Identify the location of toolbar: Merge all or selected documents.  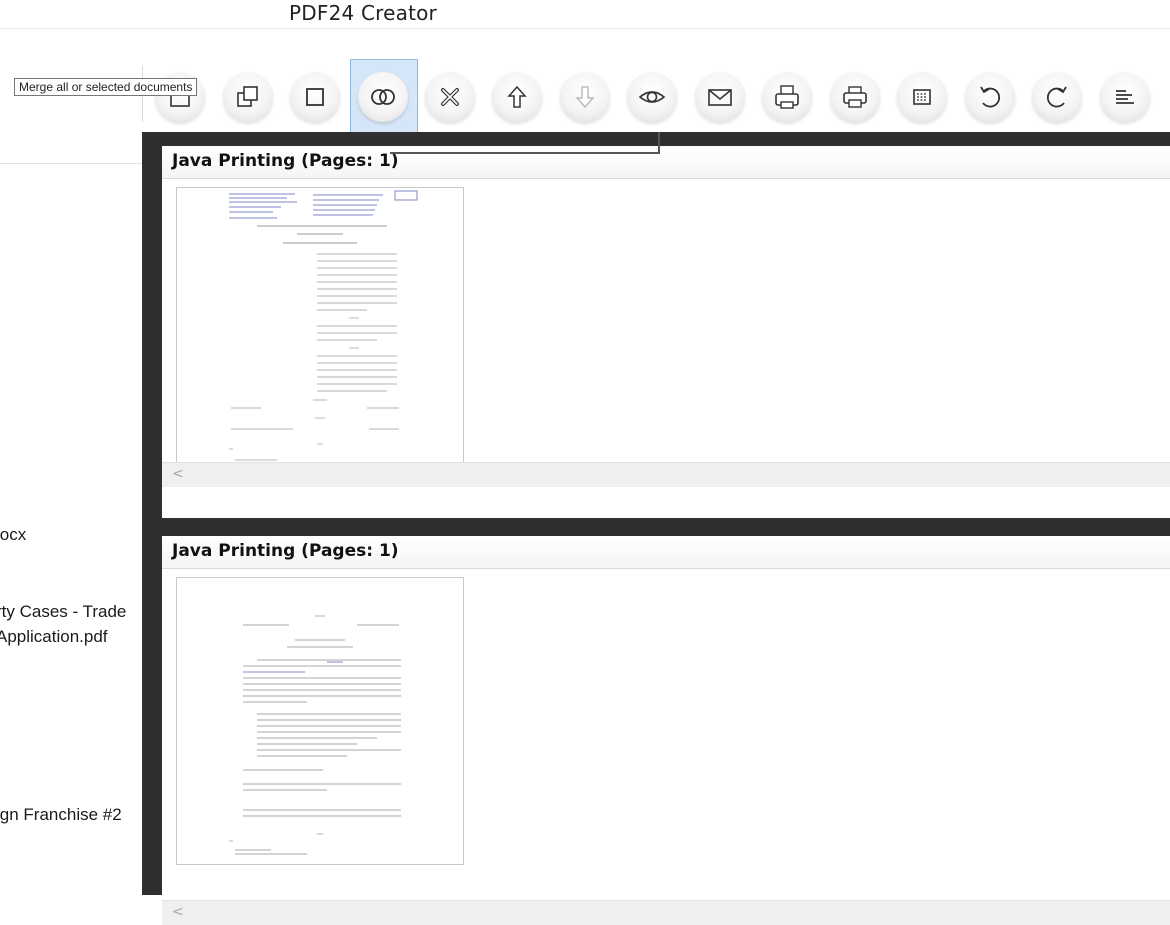
(585, 94).